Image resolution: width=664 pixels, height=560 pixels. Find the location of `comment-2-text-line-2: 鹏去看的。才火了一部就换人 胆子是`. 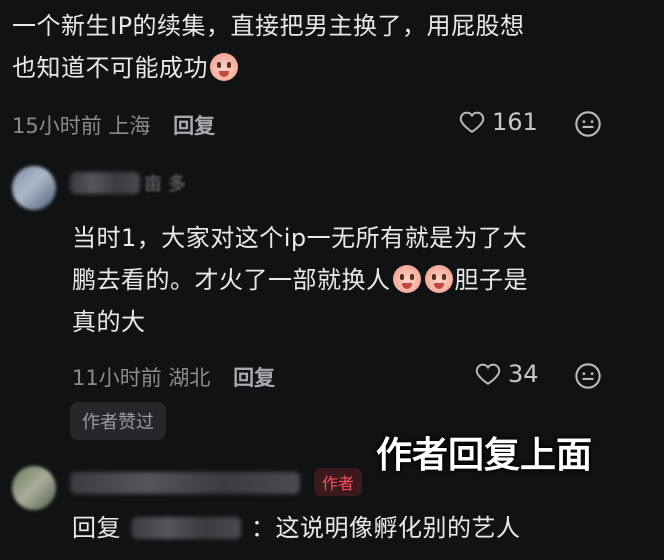

comment-2-text-line-2: 鹏去看的。才火了一部就换人 胆子是 is located at coordinates (300, 280).